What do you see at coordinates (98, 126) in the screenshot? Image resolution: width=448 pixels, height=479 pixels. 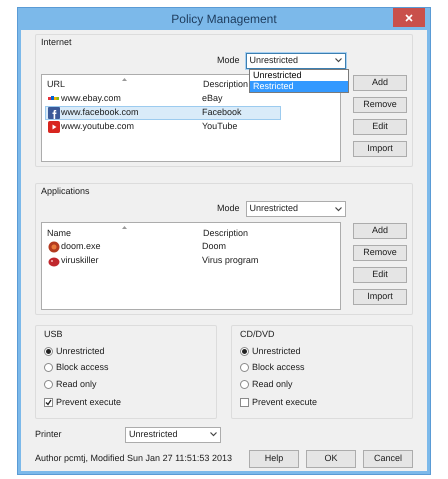 I see `list-cell-text: www.youtube.com` at bounding box center [98, 126].